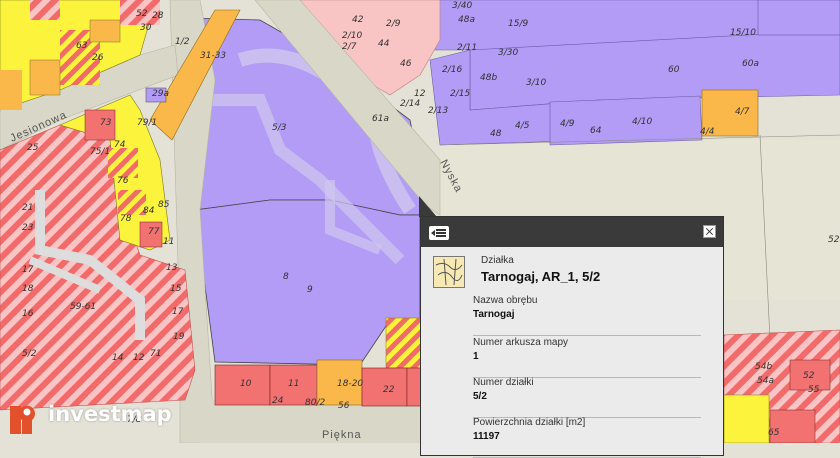 The width and height of the screenshot is (840, 458). Describe the element at coordinates (279, 128) in the screenshot. I see `parcel-number-label: 5/3` at that location.